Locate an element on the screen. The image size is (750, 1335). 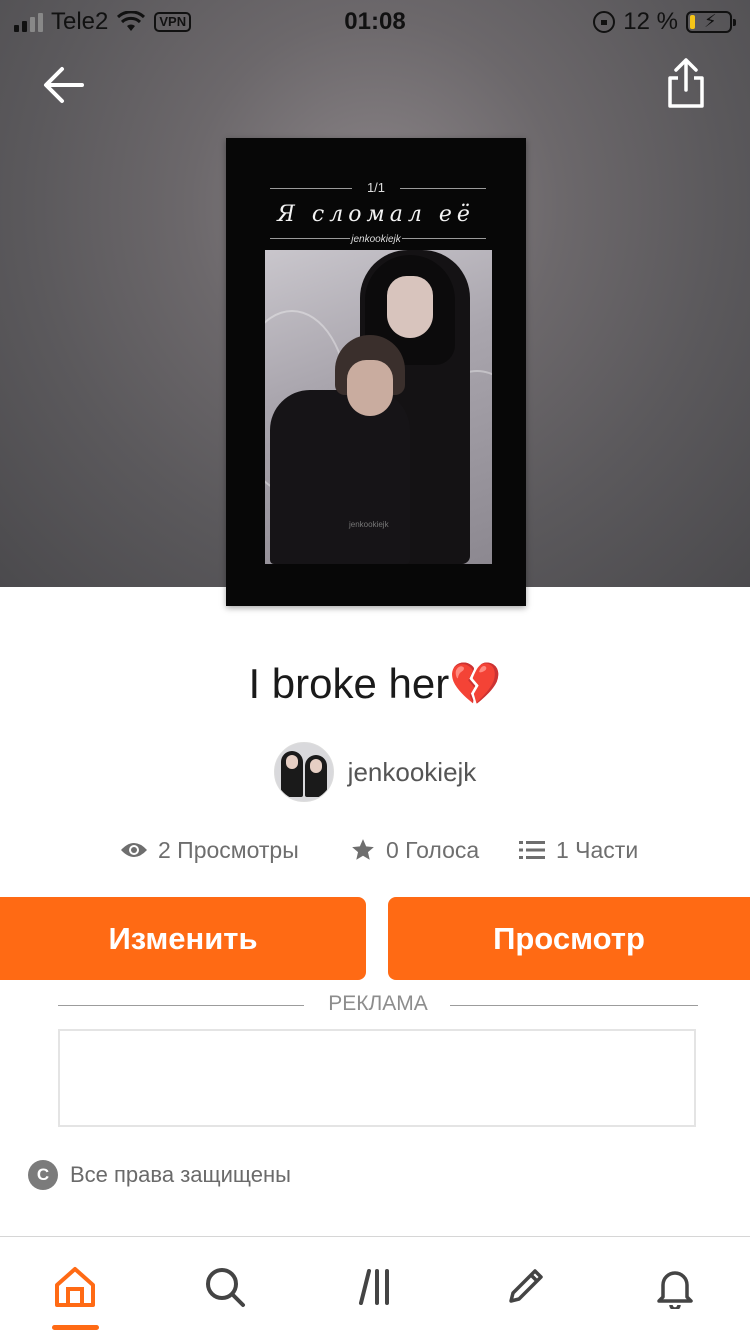
cover-part-label: 1/1 is located at coordinates (376, 187).